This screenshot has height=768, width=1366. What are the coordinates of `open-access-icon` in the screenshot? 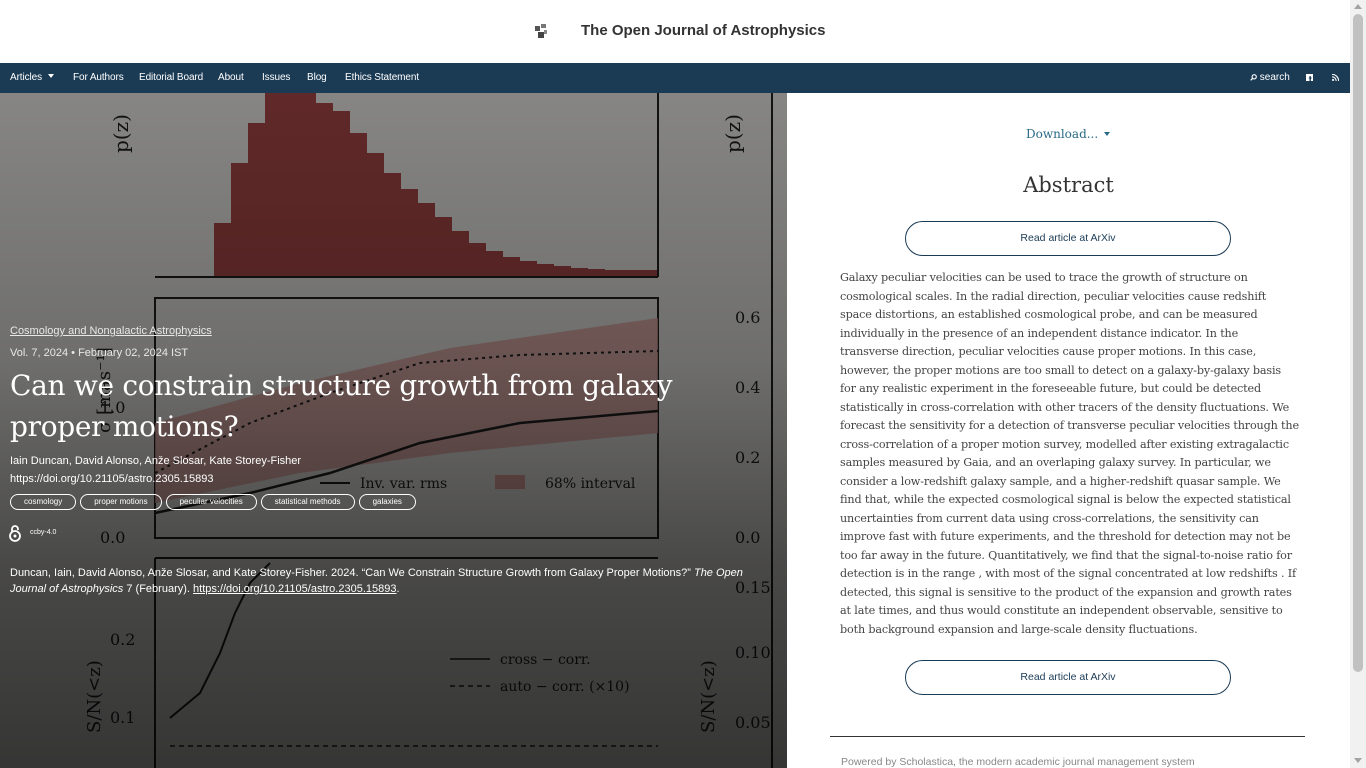 It's located at (15, 533).